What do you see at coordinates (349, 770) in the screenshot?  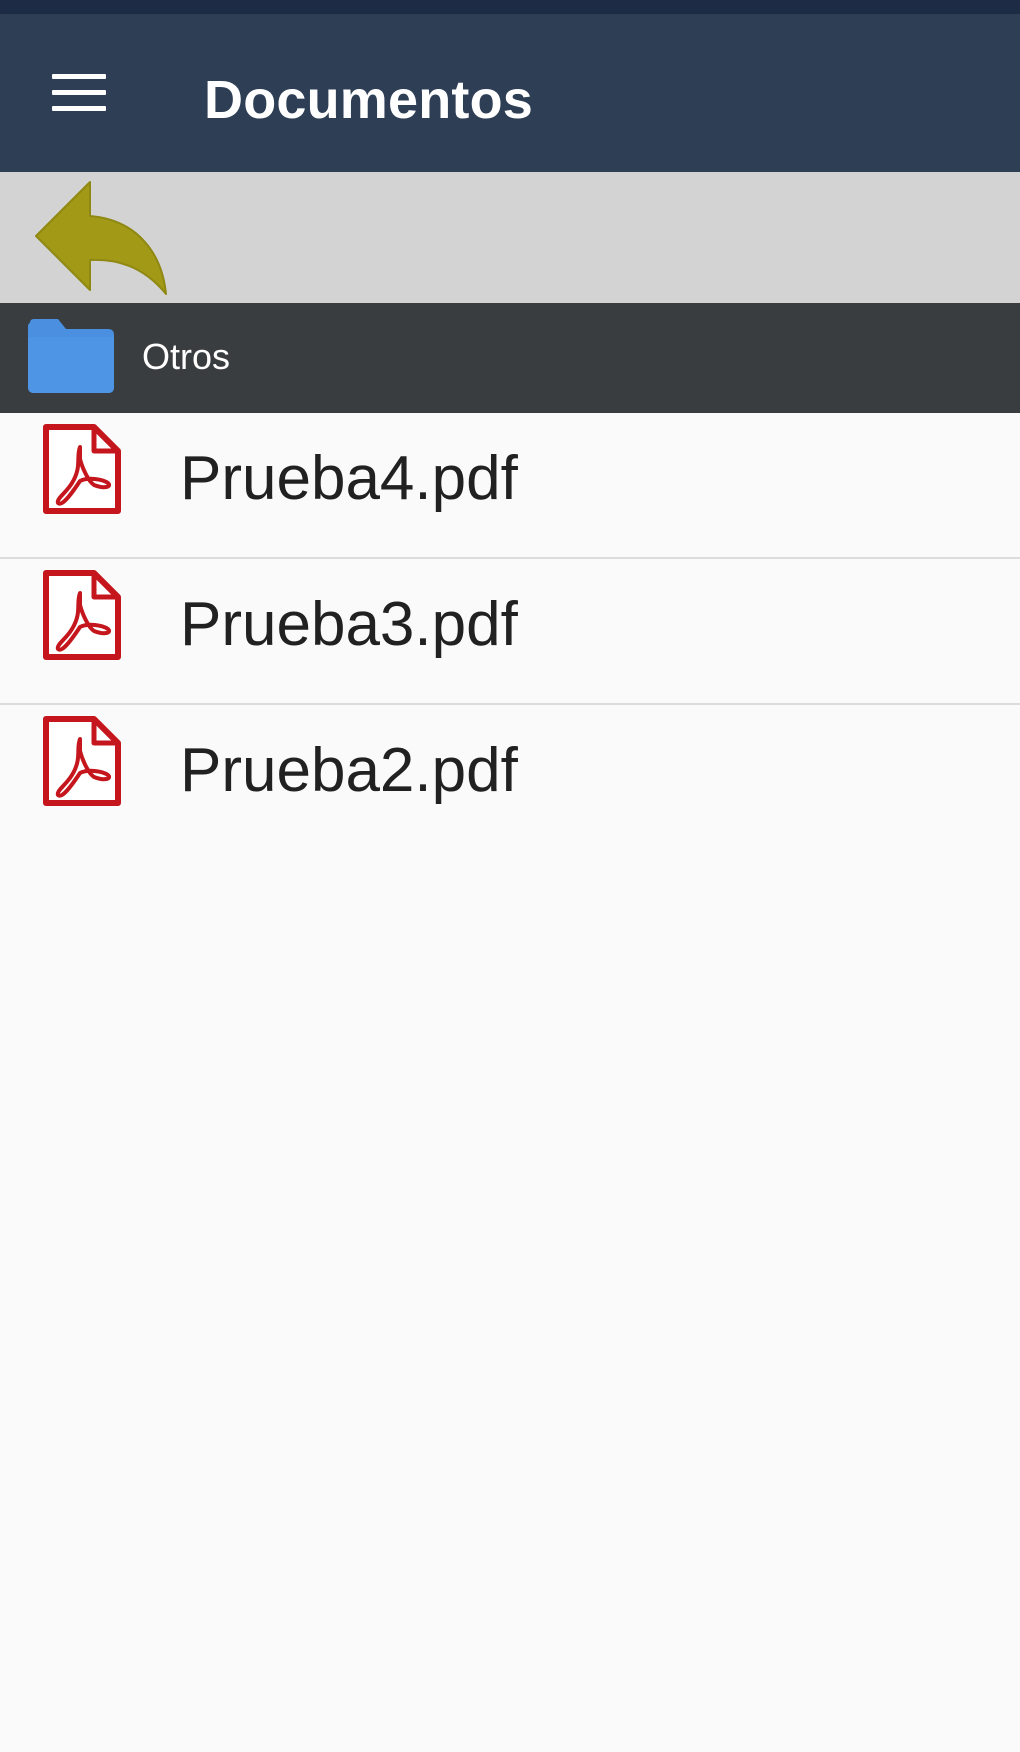 I see `file-name: Prueba2.pdf` at bounding box center [349, 770].